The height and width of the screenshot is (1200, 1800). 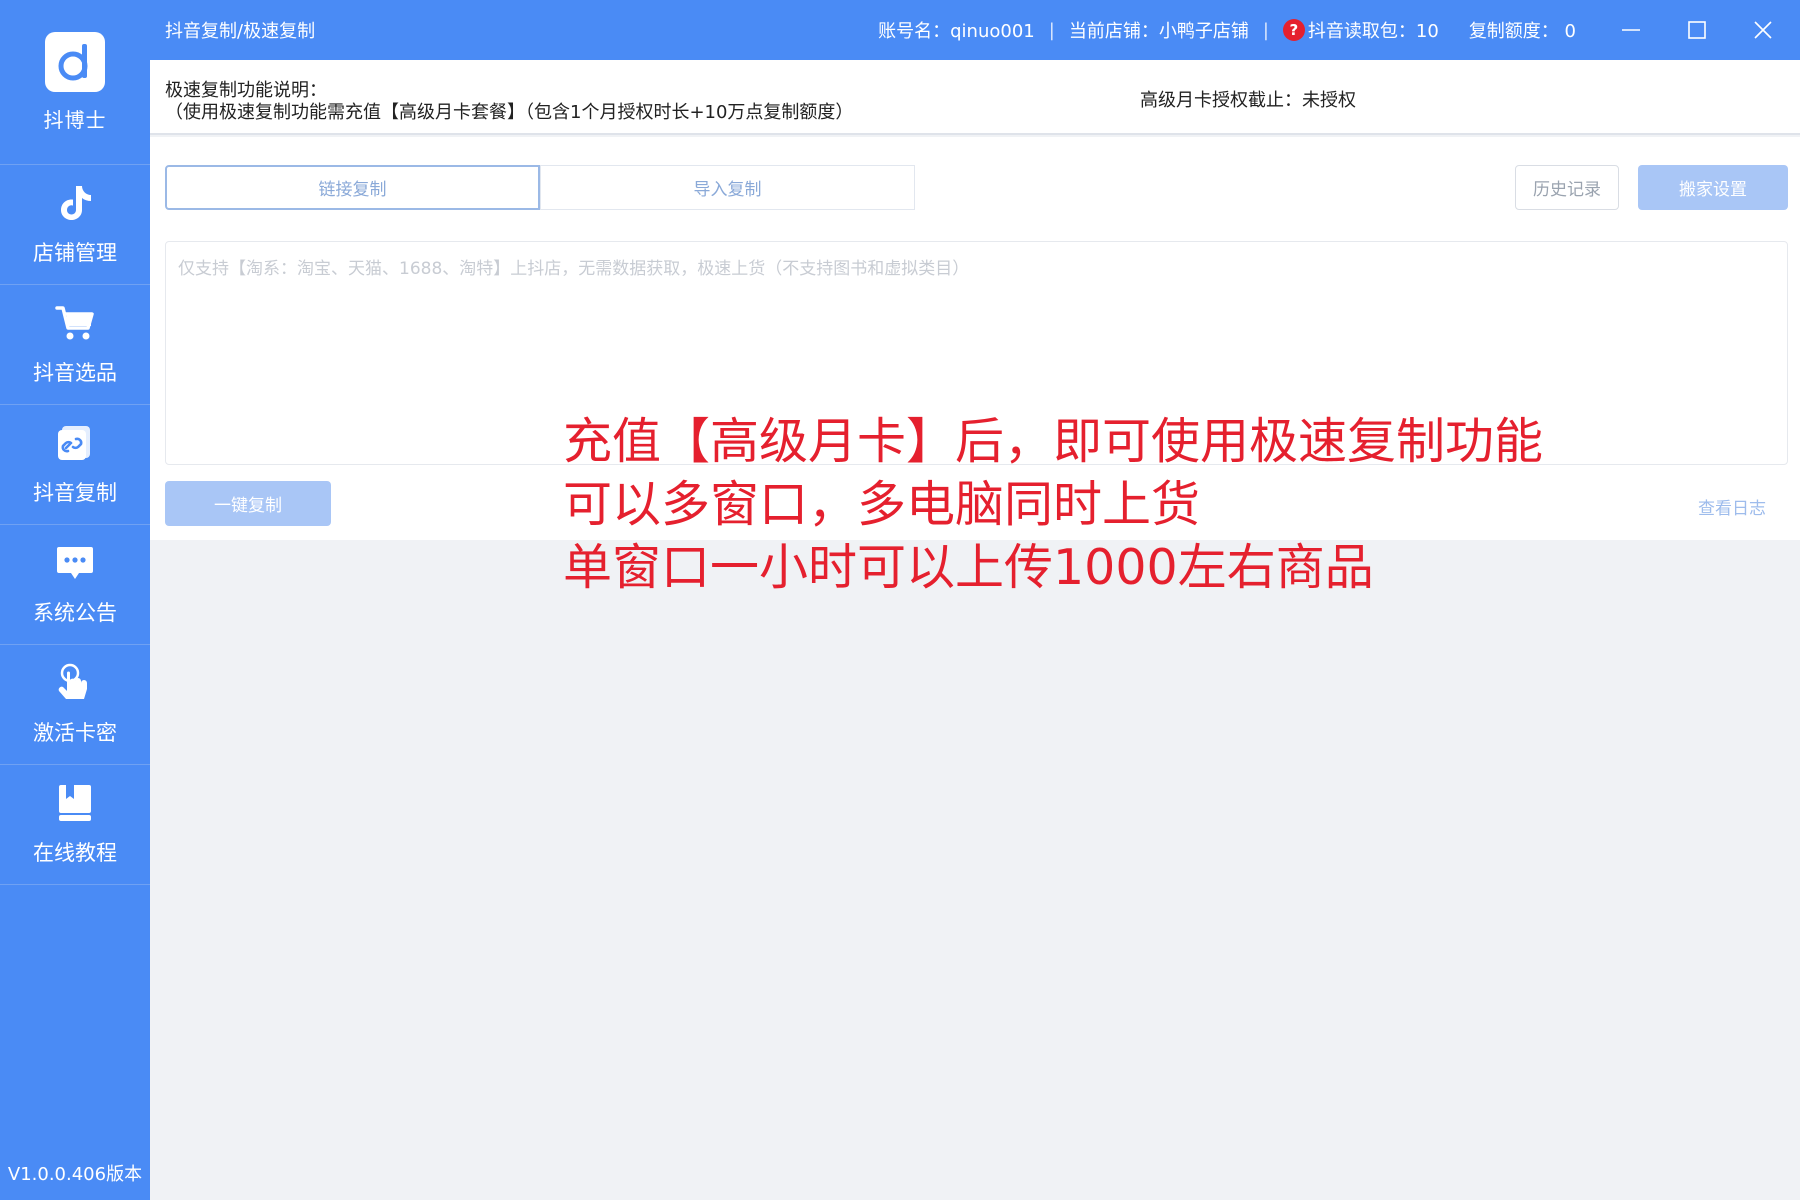 I want to click on minimize-button, so click(x=1631, y=30).